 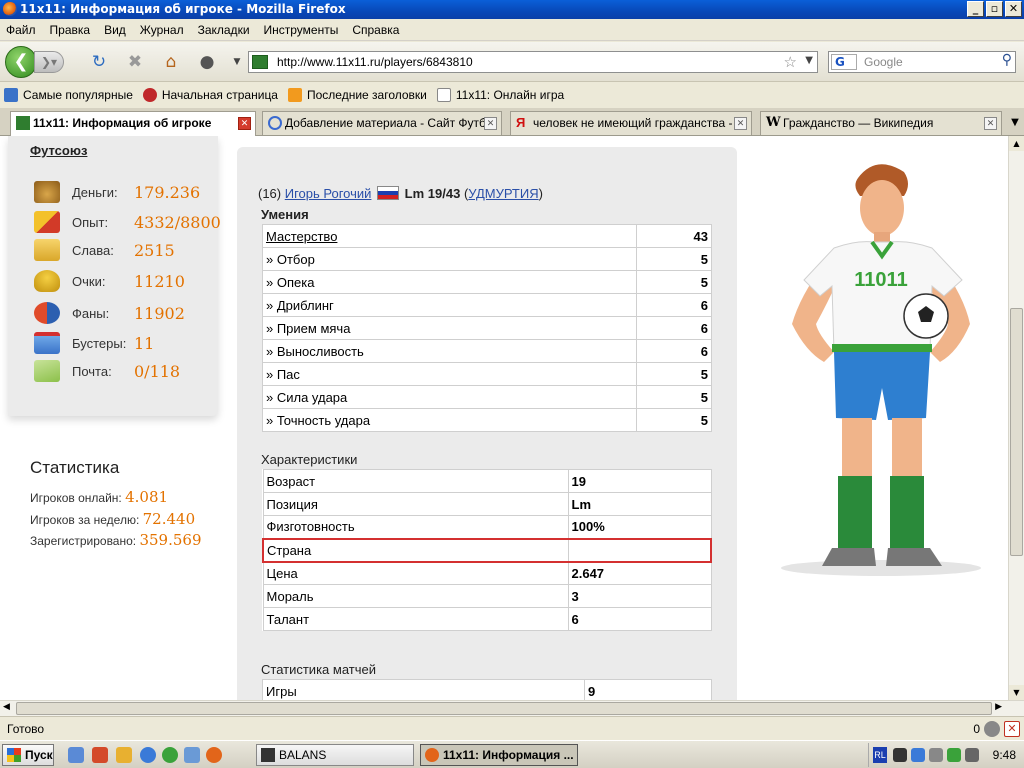 I want to click on home-icon: ⌂, so click(x=171, y=62).